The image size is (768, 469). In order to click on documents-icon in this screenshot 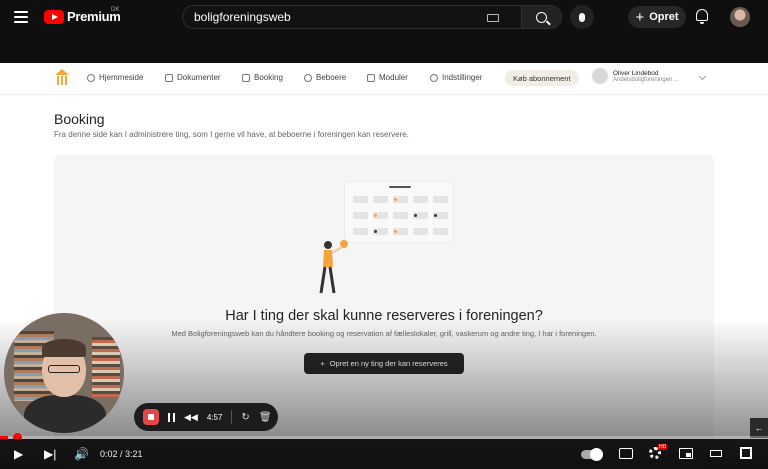, I will do `click(169, 77)`.